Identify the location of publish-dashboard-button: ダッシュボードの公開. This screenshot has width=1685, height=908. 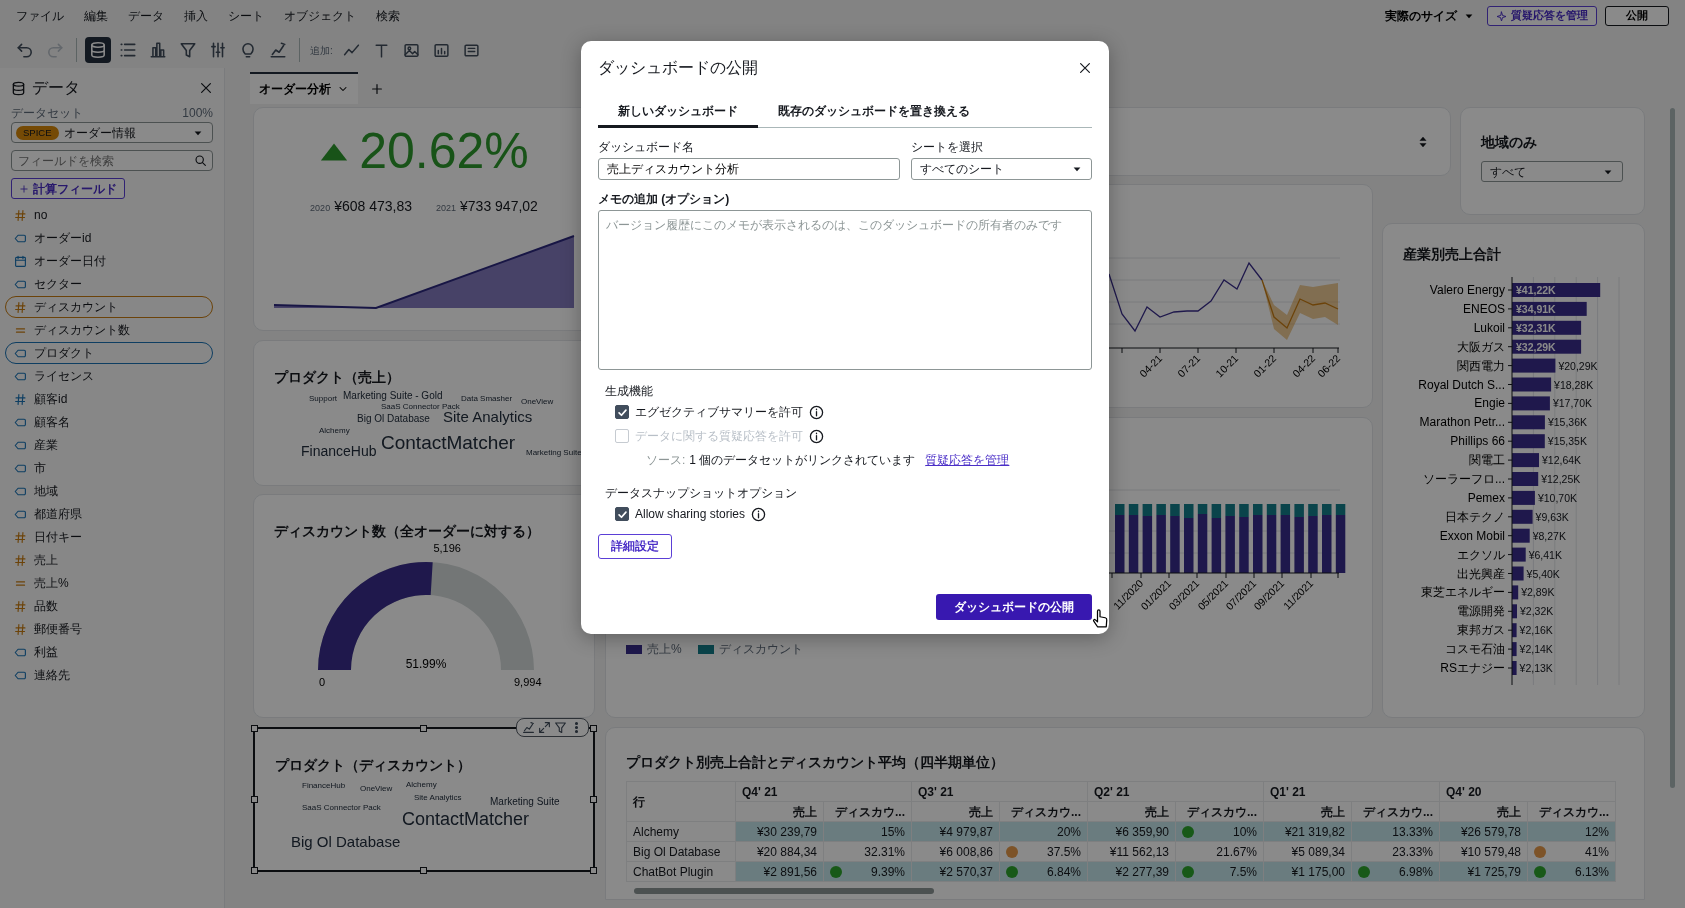
(1014, 607).